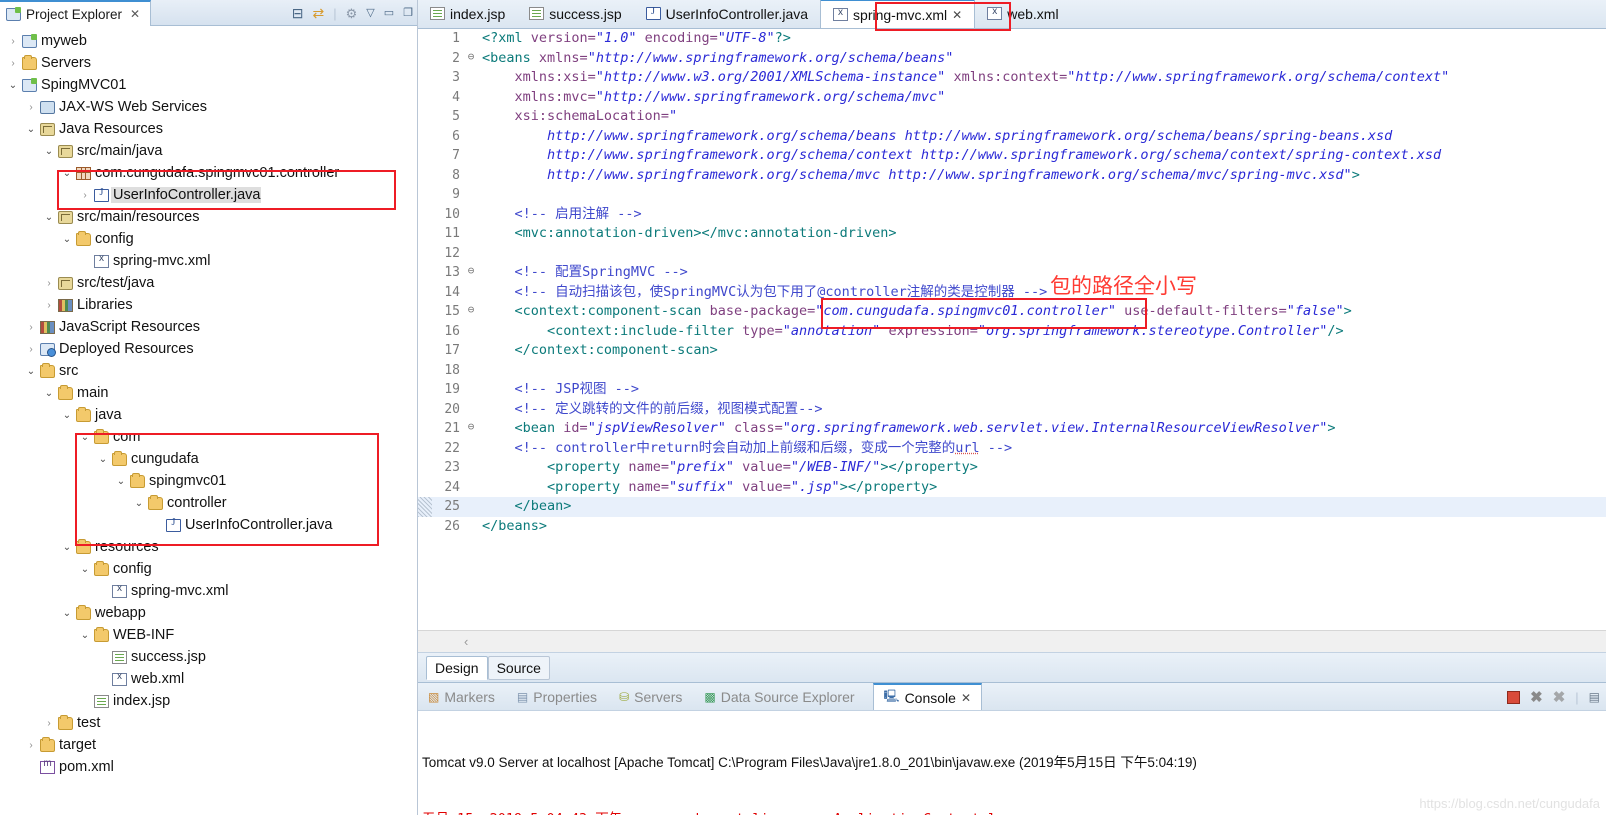 This screenshot has width=1606, height=815. What do you see at coordinates (467, 14) in the screenshot?
I see `editor-tab-index-jsp: index.jsp` at bounding box center [467, 14].